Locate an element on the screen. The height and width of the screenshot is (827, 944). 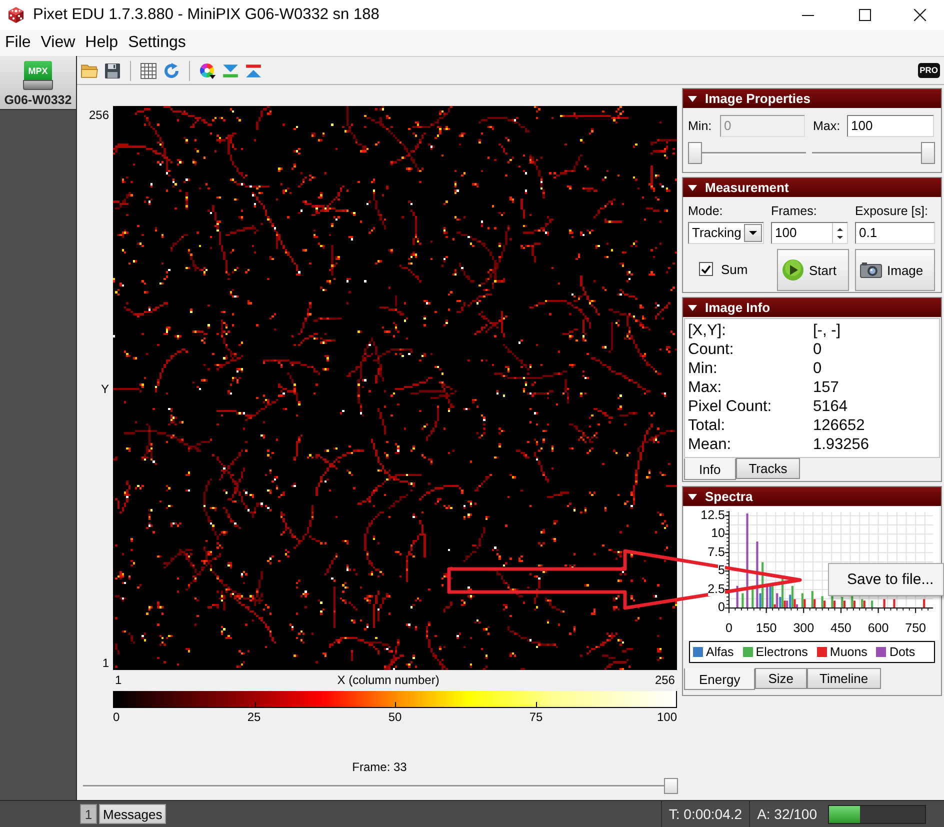
info-label: Mean: is located at coordinates (710, 445).